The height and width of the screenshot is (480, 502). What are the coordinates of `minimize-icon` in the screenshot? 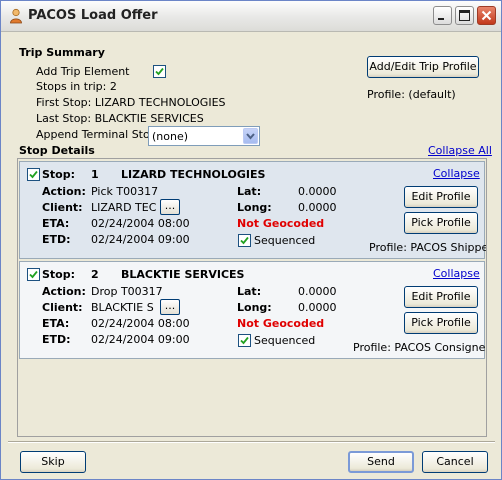 It's located at (441, 19).